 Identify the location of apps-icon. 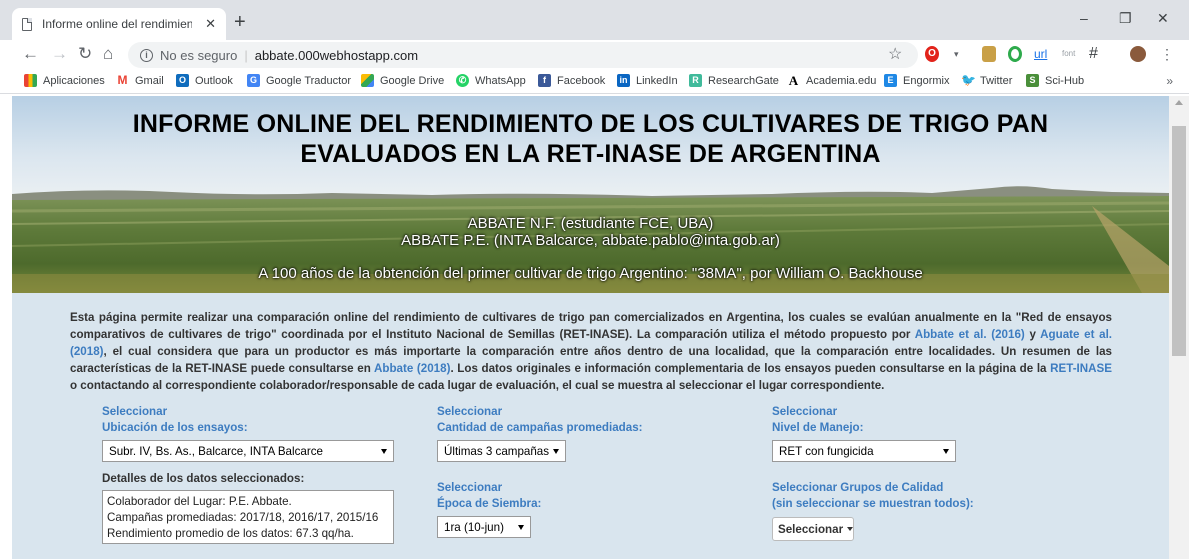
(30, 80).